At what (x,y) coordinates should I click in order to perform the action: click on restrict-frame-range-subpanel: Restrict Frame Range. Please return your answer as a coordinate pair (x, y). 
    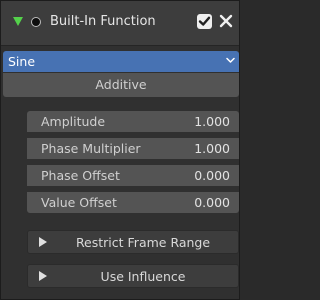
    Looking at the image, I should click on (133, 242).